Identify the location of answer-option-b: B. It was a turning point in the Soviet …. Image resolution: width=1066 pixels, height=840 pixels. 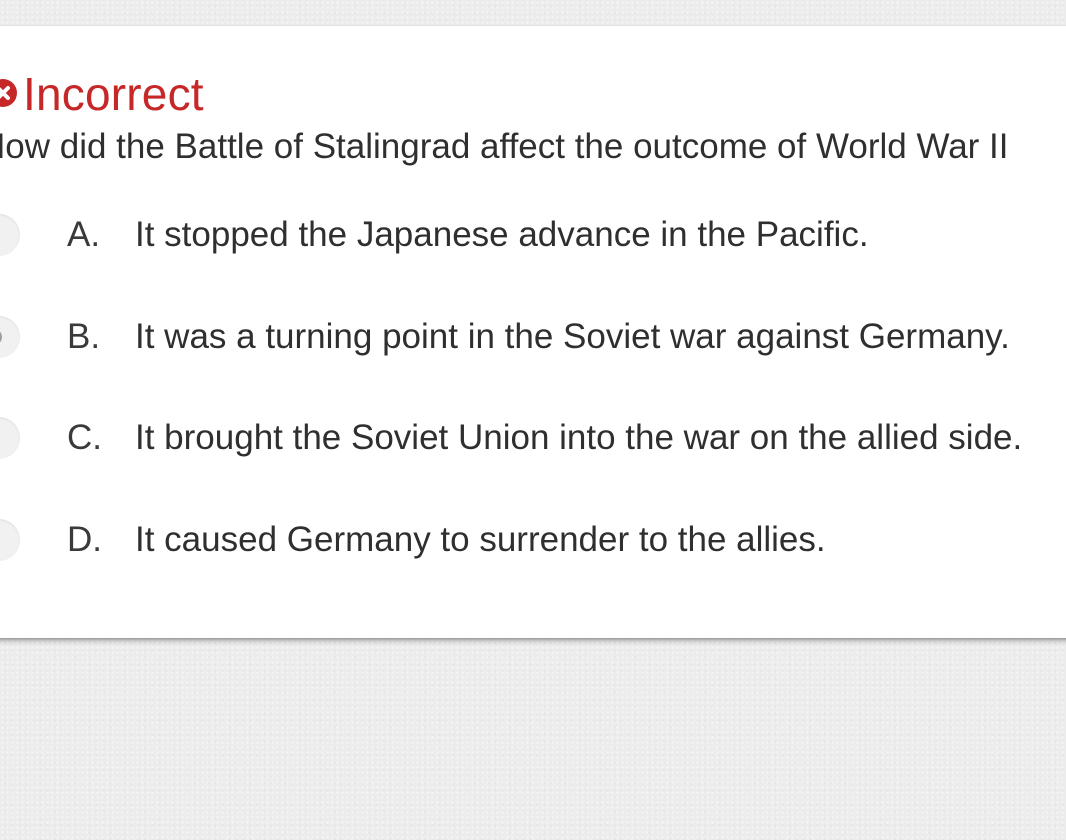
(533, 338).